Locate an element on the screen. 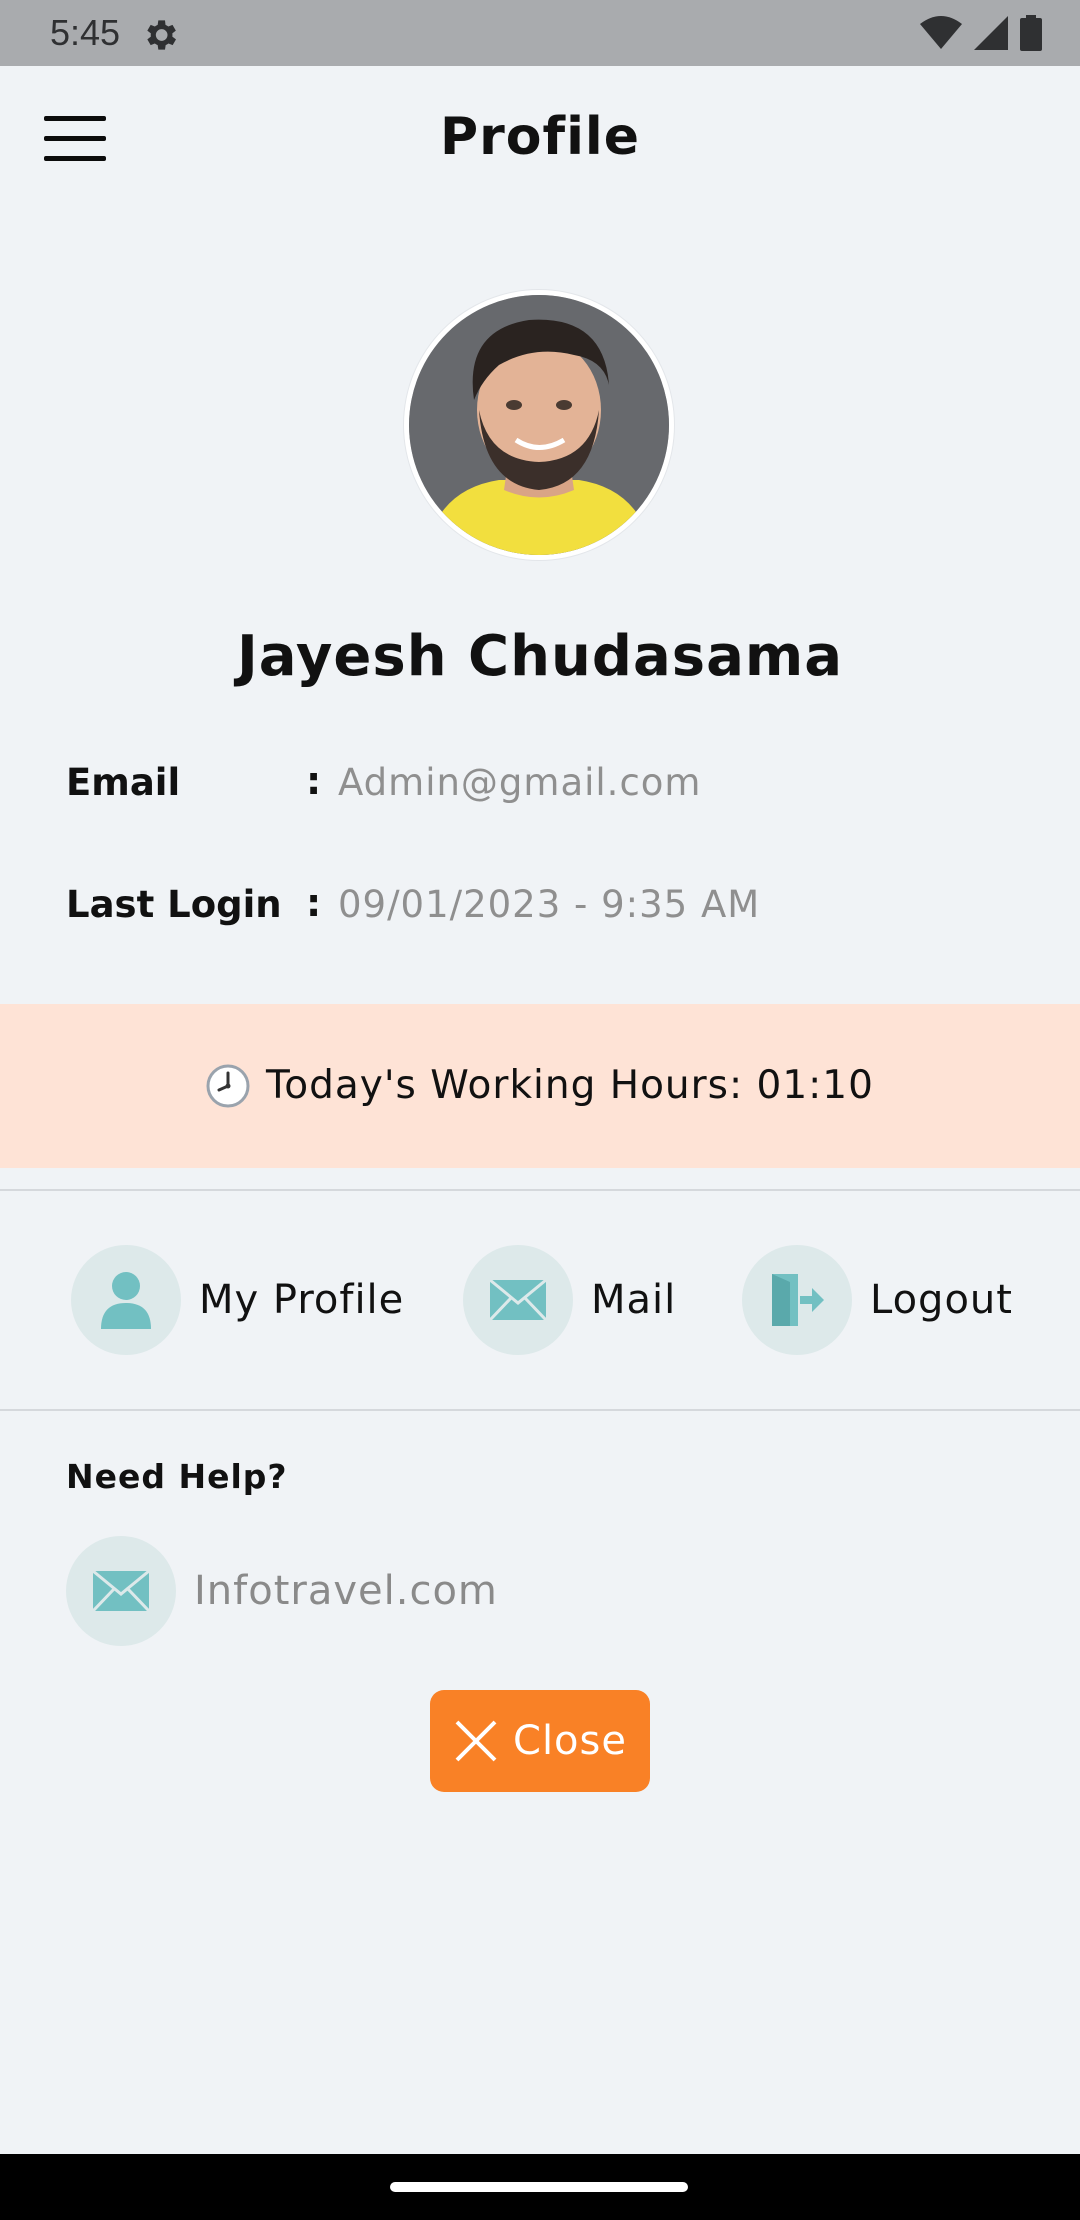  user-name: Jayesh Chudasama is located at coordinates (540, 656).